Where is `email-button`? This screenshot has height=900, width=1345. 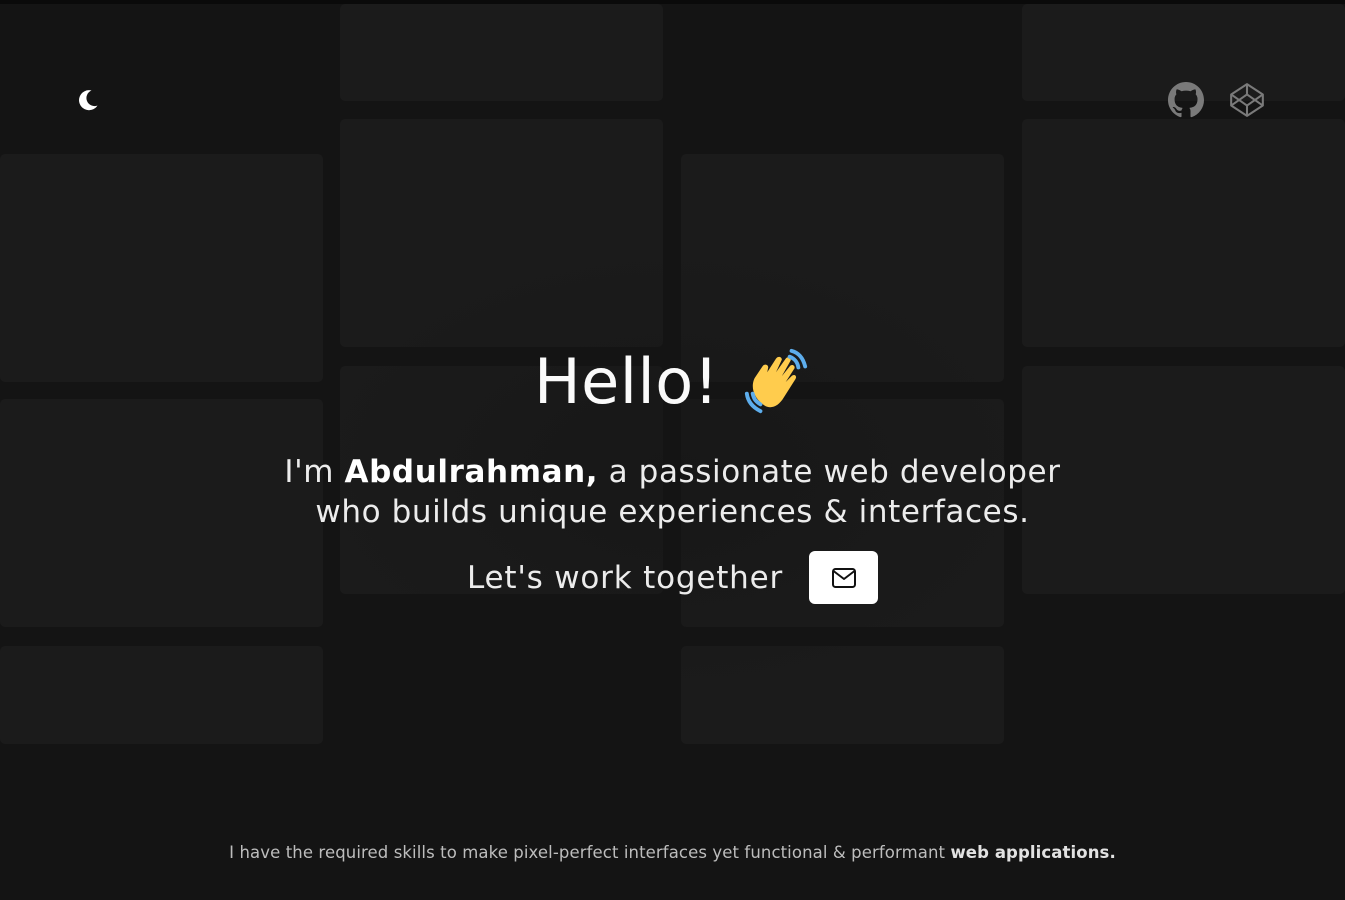 email-button is located at coordinates (844, 577).